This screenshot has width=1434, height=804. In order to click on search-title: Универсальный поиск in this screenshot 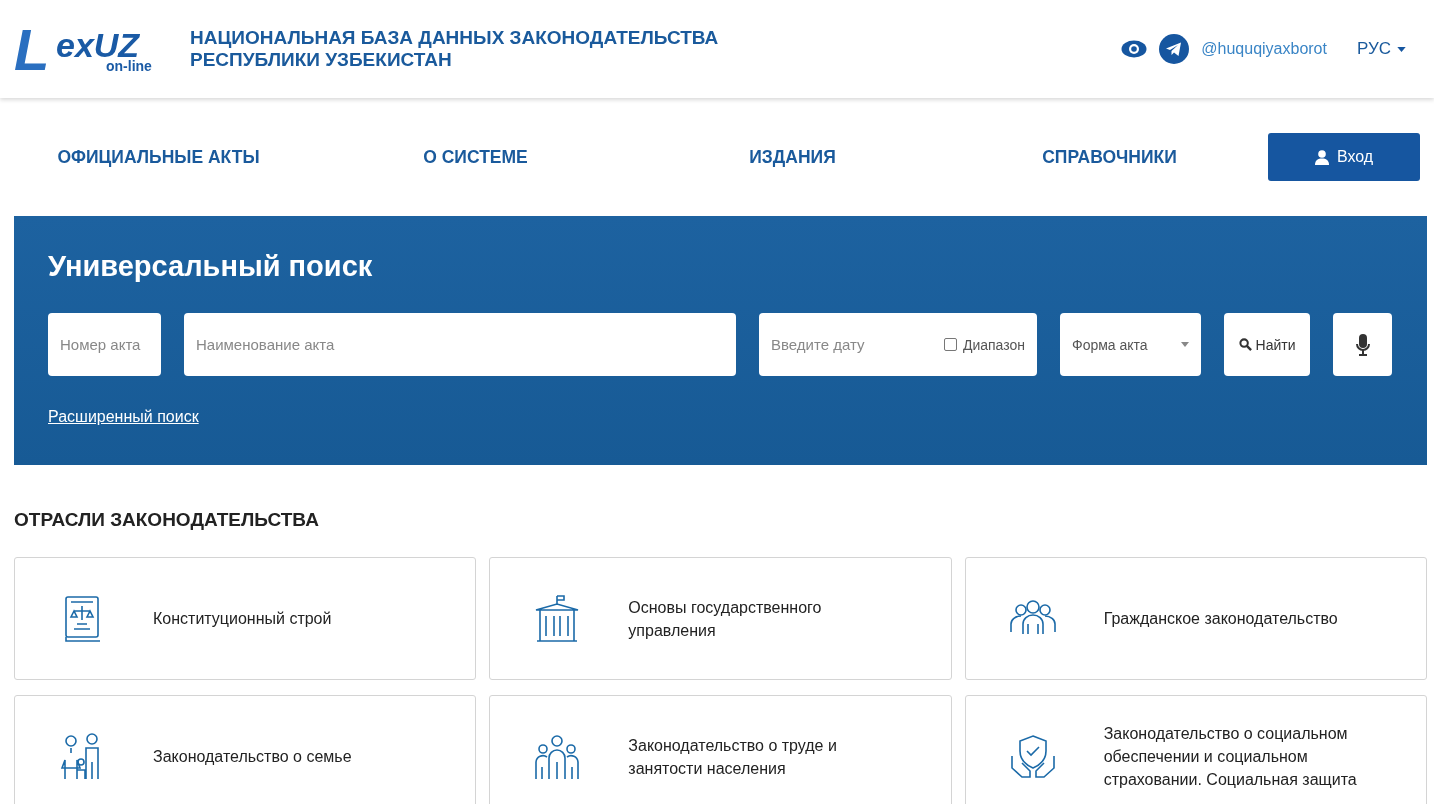, I will do `click(211, 266)`.